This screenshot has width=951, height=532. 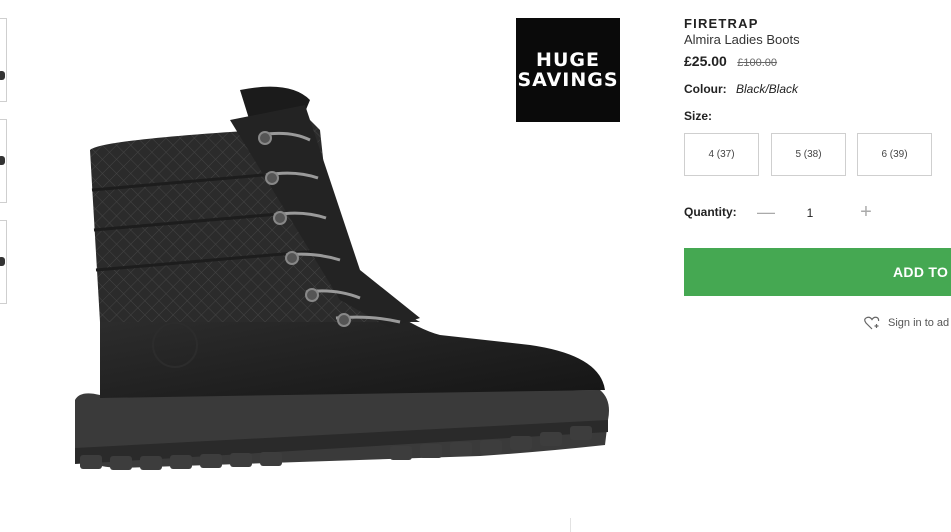 What do you see at coordinates (698, 116) in the screenshot?
I see `size-label: Size:` at bounding box center [698, 116].